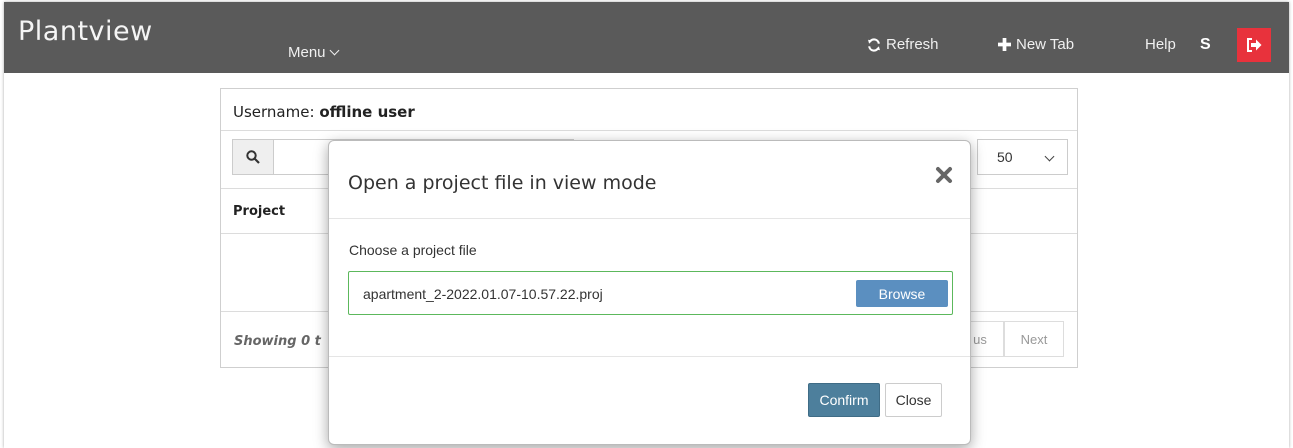  I want to click on next-label: Next, so click(1034, 339).